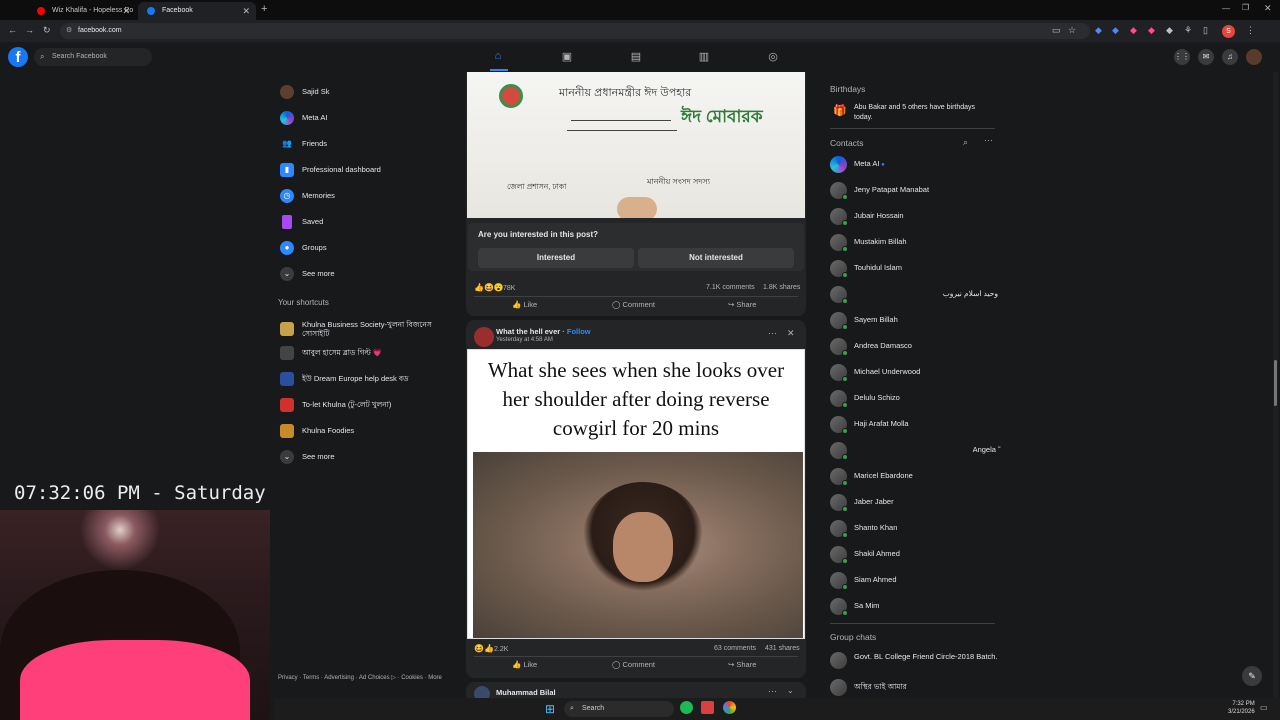 The height and width of the screenshot is (720, 1280). Describe the element at coordinates (489, 287) in the screenshot. I see `reaction-icons: 👍😆😮` at that location.